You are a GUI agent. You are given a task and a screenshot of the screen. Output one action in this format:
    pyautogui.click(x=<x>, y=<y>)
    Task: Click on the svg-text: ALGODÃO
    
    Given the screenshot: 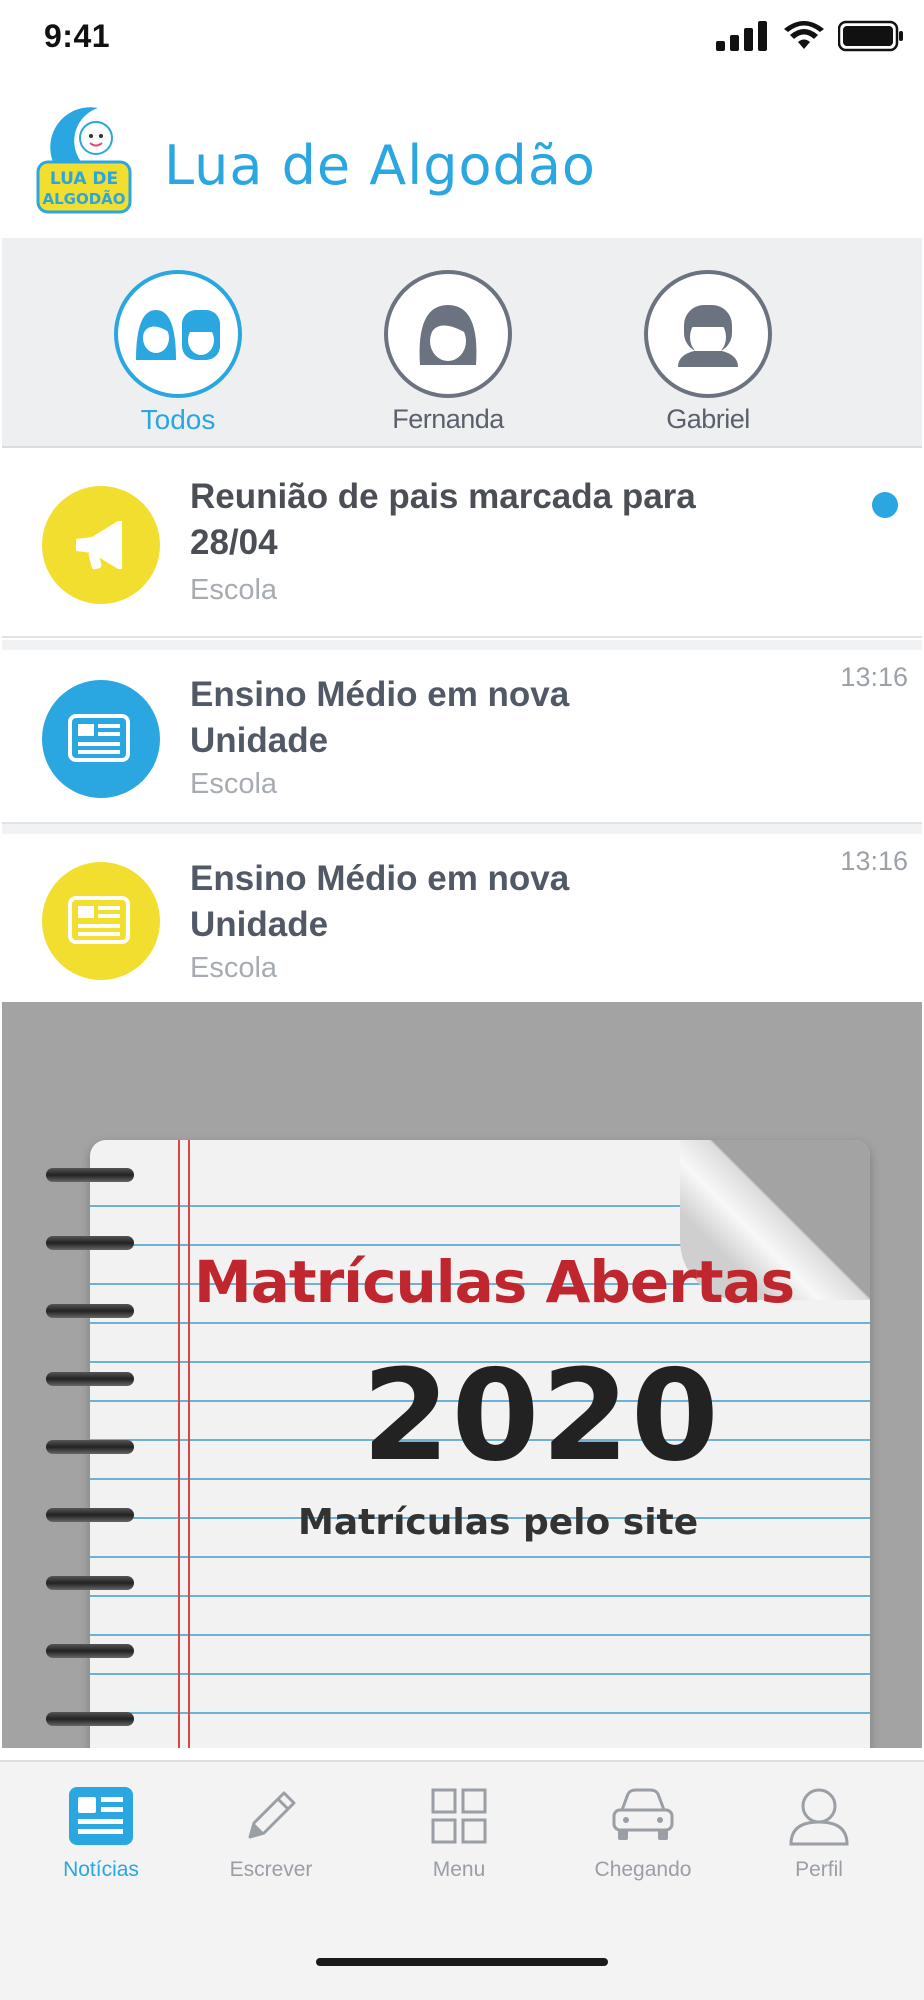 What is the action you would take?
    pyautogui.click(x=83, y=198)
    